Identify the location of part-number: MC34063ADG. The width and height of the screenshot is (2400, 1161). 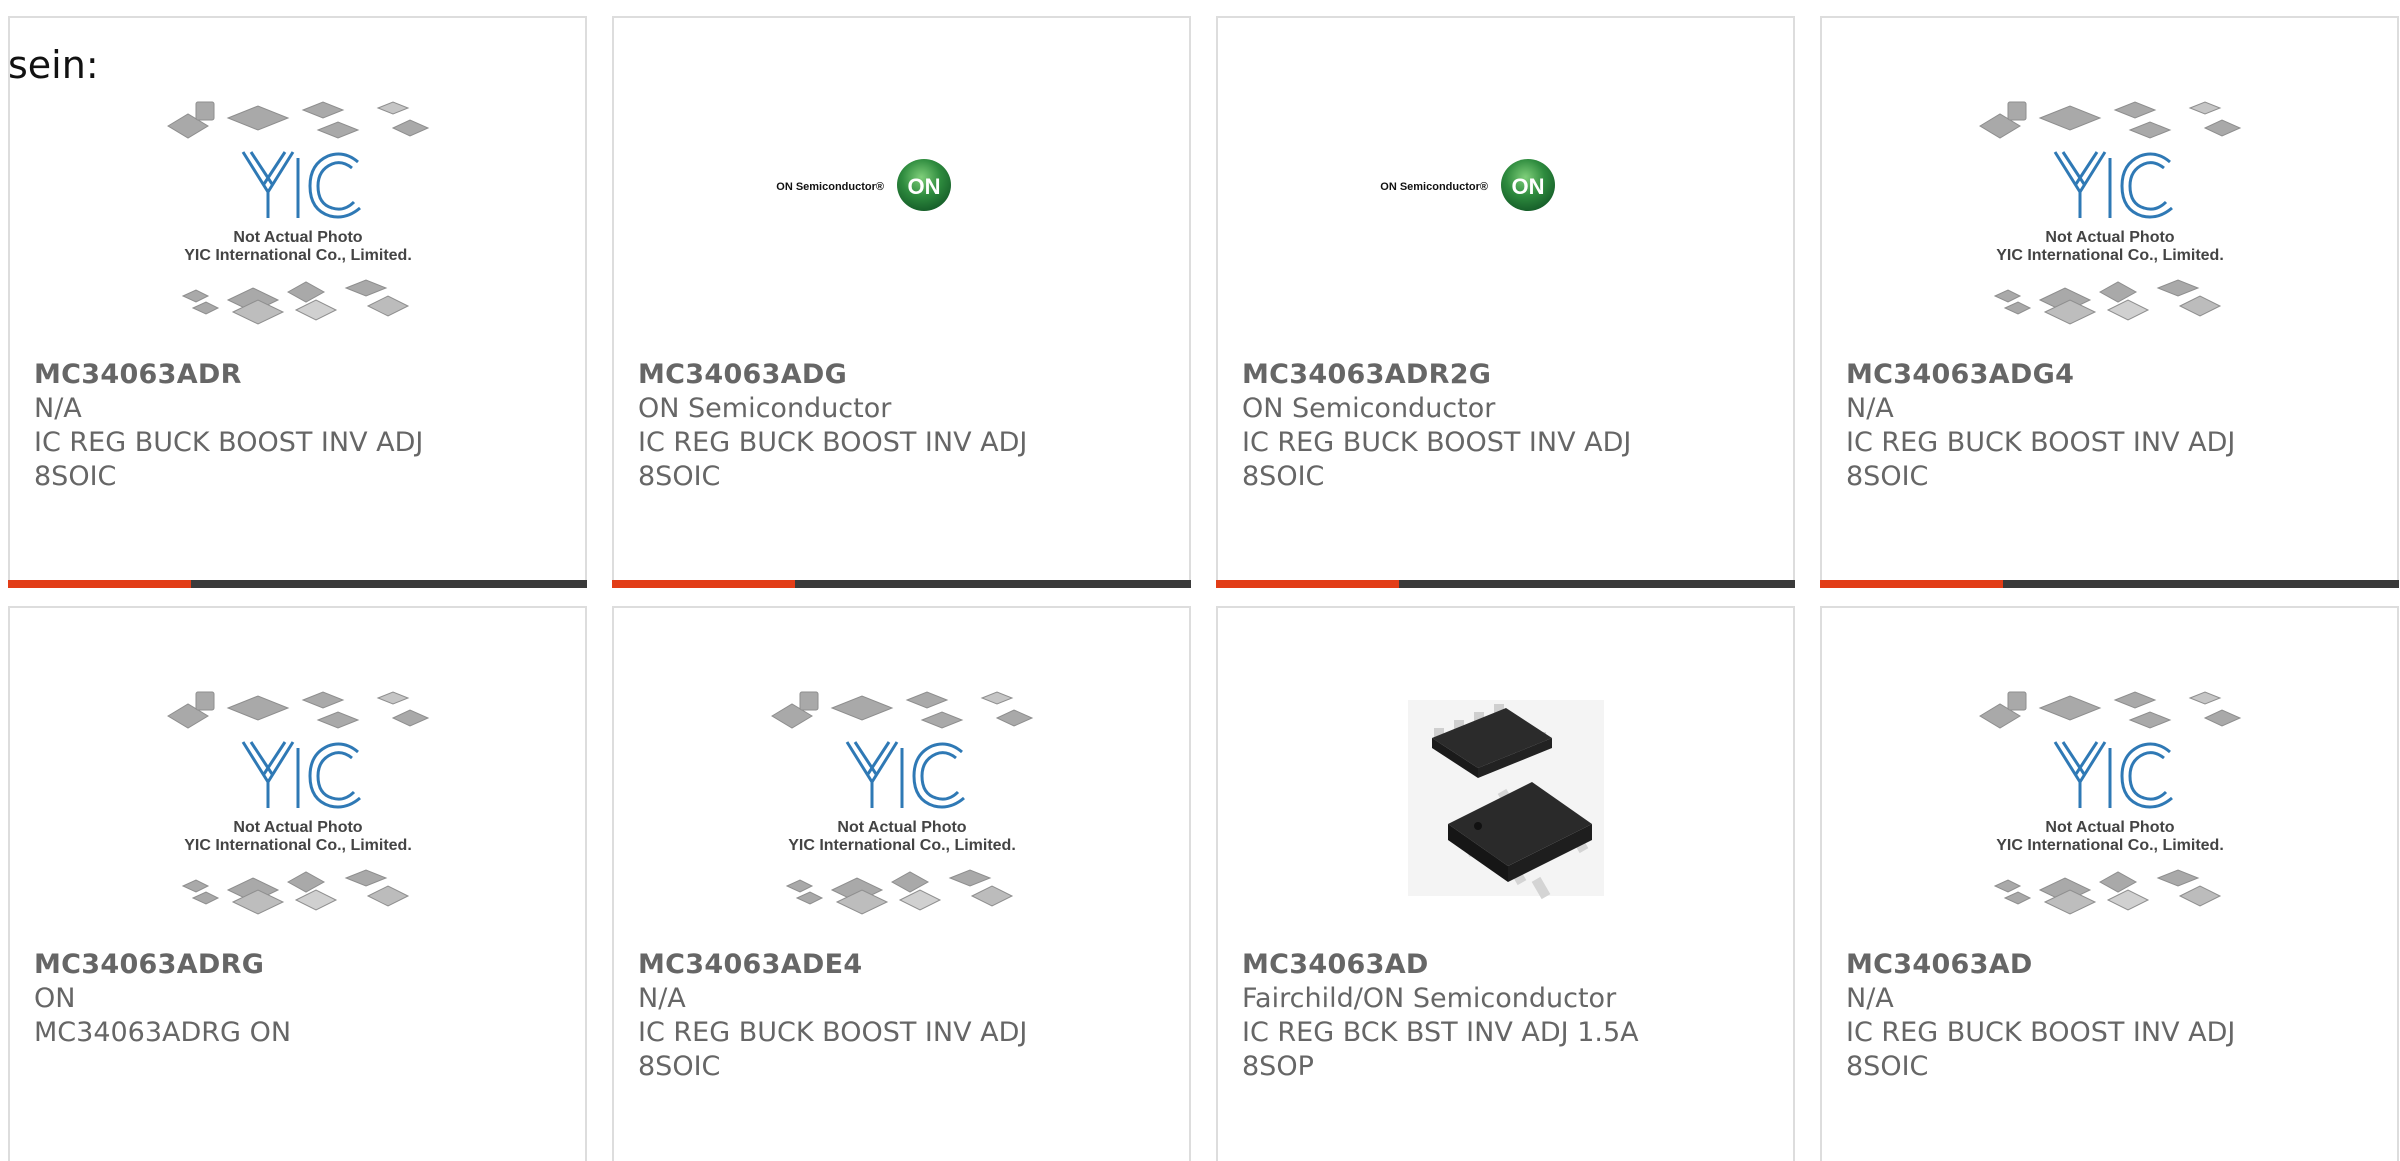
(908, 375).